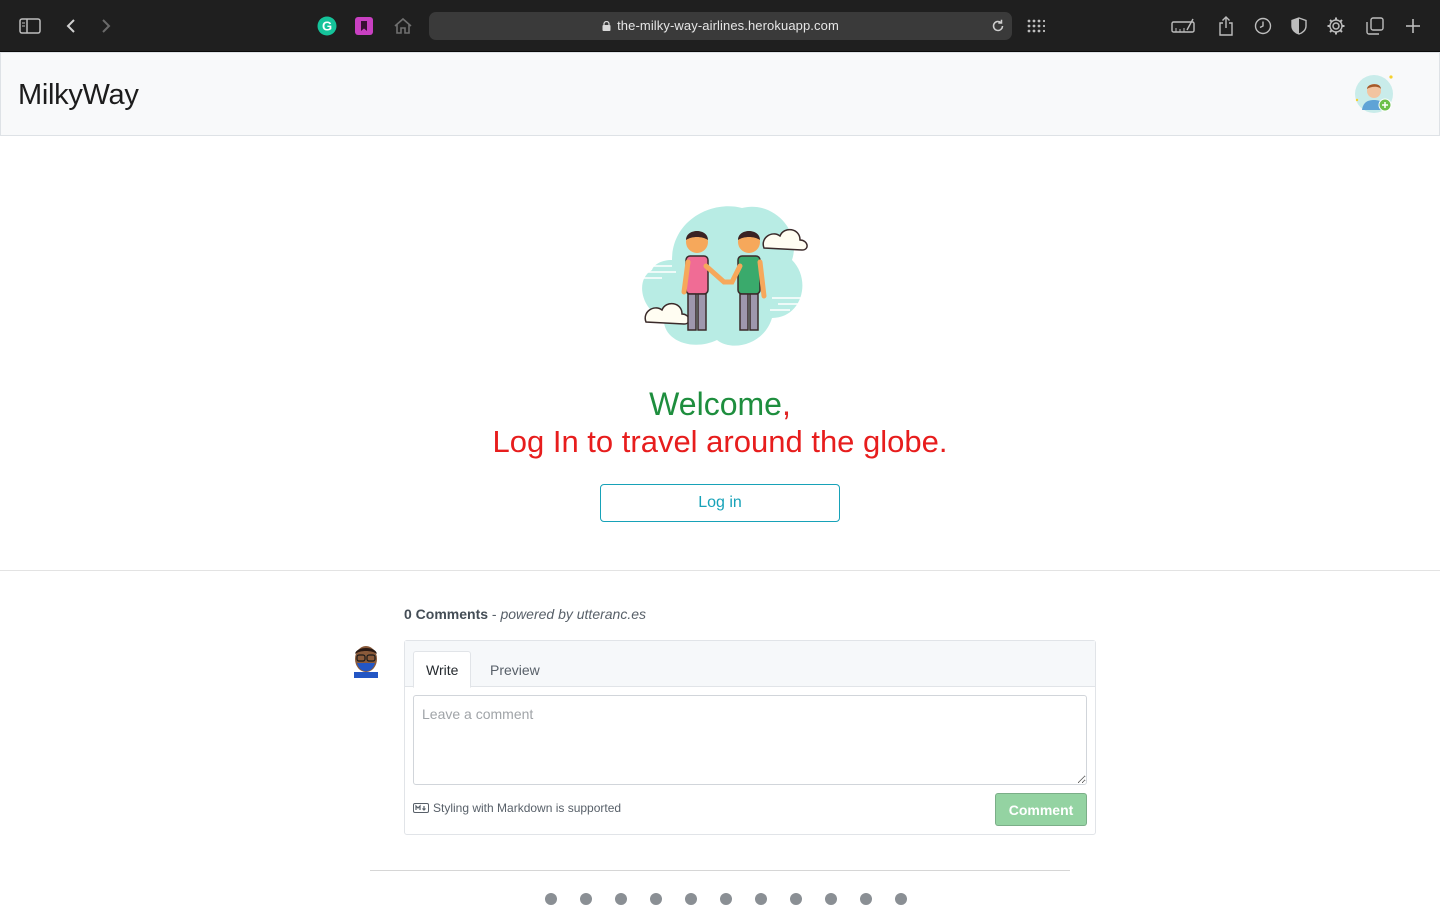  What do you see at coordinates (366, 661) in the screenshot?
I see `commenter-avatar` at bounding box center [366, 661].